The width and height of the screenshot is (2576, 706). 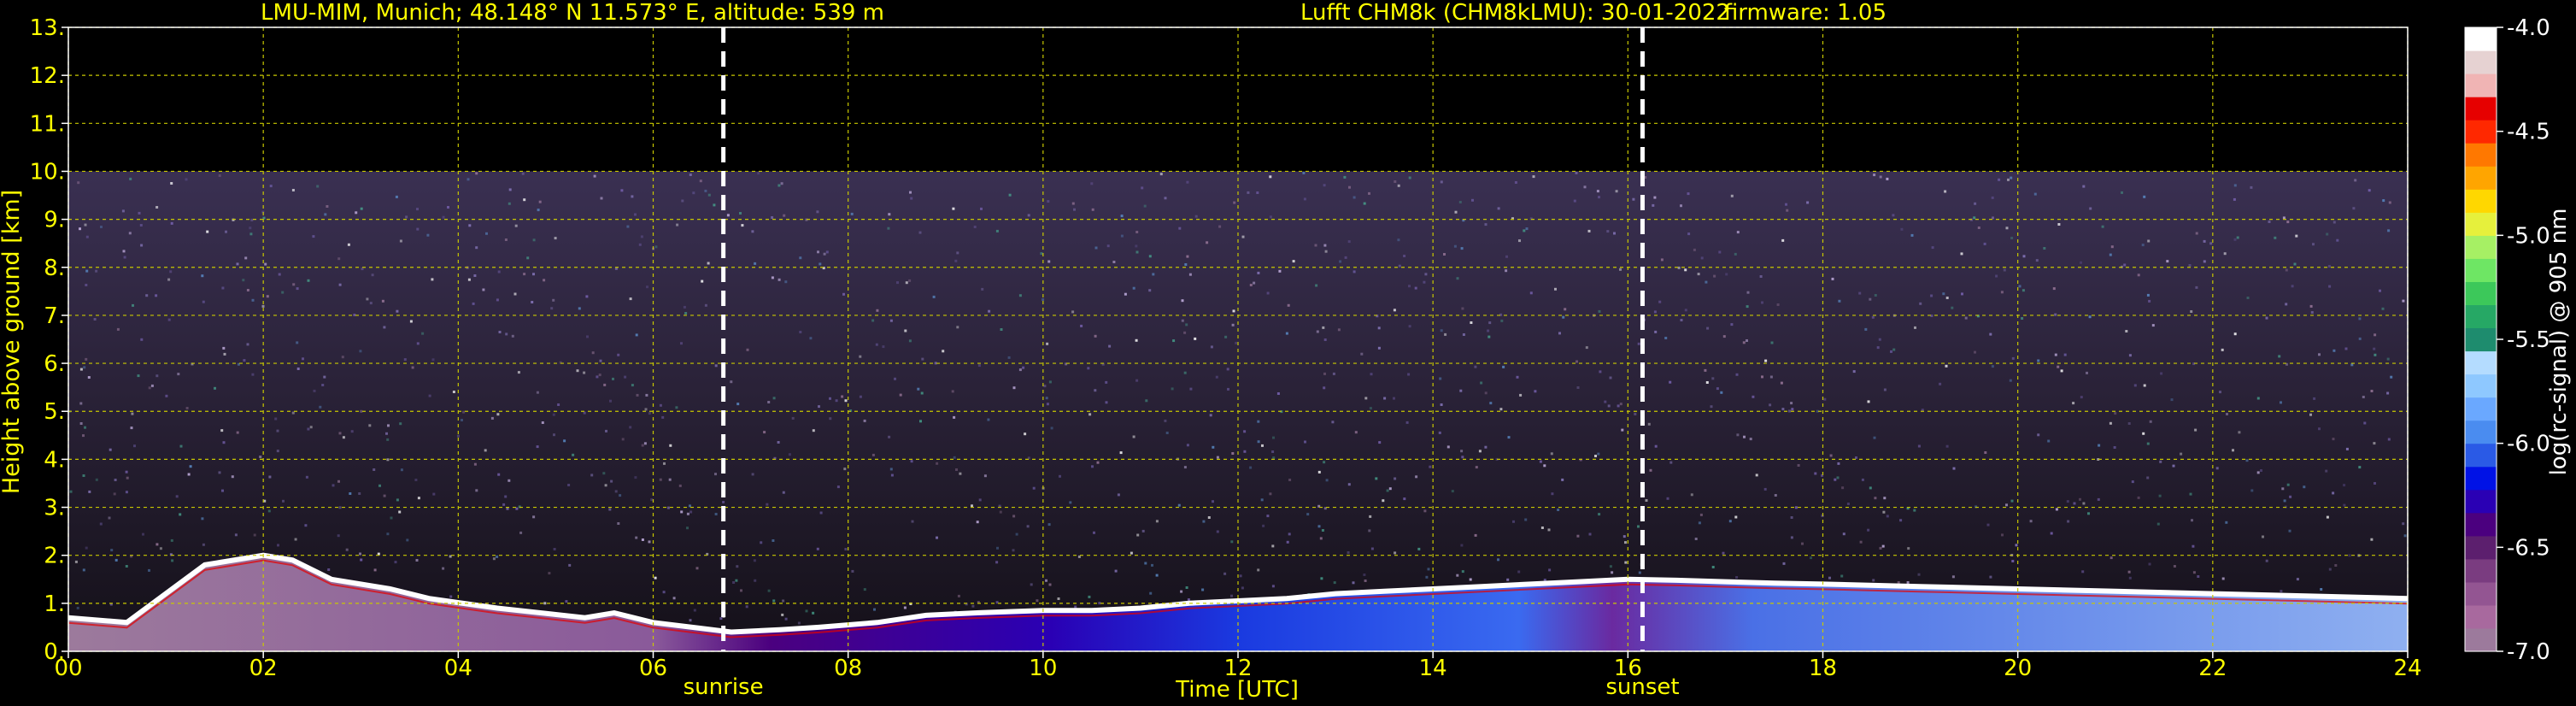 What do you see at coordinates (2528, 444) in the screenshot?
I see `colorbar-tick-label: -6.0` at bounding box center [2528, 444].